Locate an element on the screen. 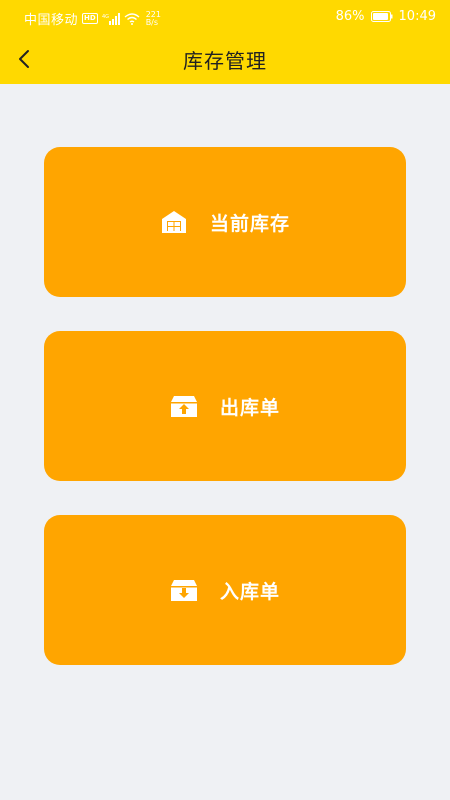 The width and height of the screenshot is (450, 800). nav-bar: 库存管理 is located at coordinates (225, 59).